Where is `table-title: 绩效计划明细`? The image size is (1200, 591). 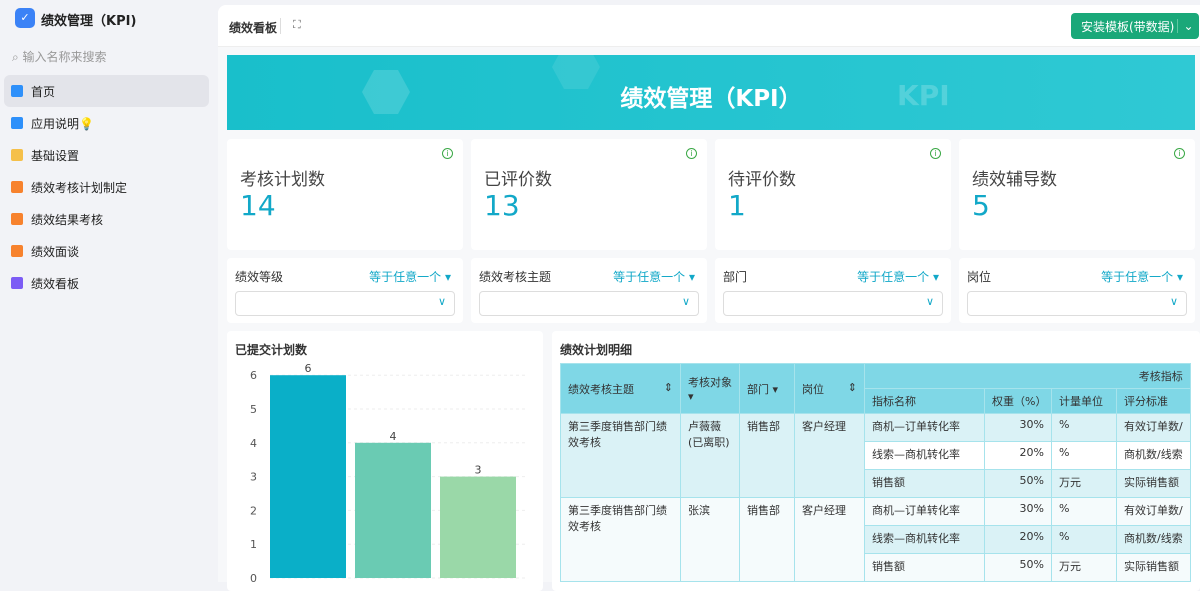
table-title: 绩效计划明细 is located at coordinates (596, 350).